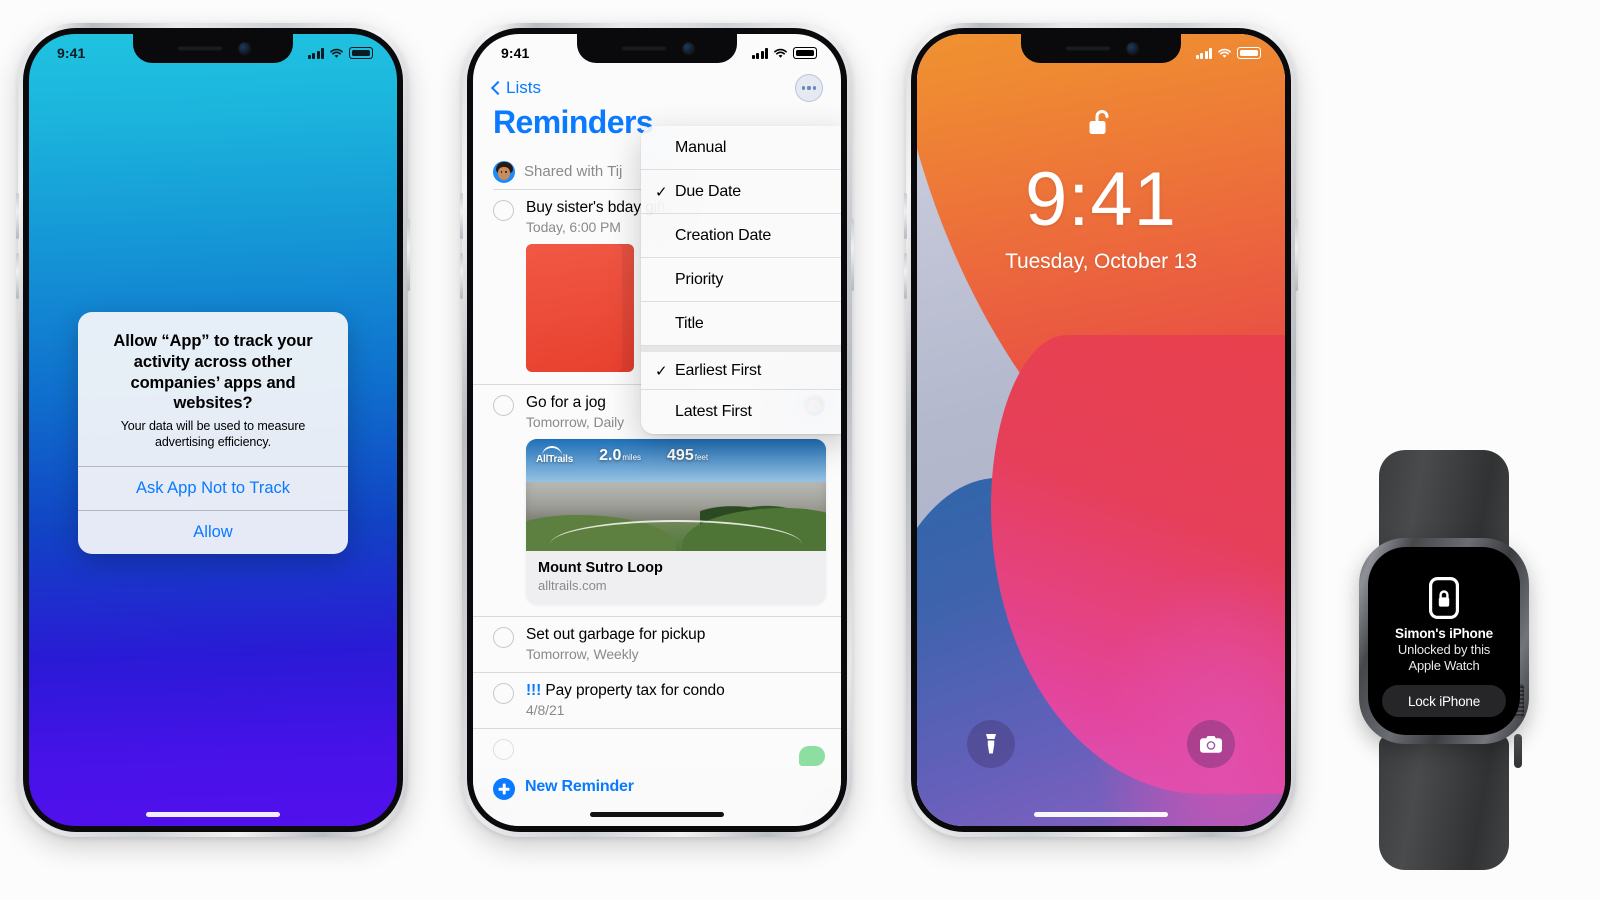 Image resolution: width=1600 pixels, height=900 pixels. Describe the element at coordinates (657, 748) in the screenshot. I see `list-item` at that location.